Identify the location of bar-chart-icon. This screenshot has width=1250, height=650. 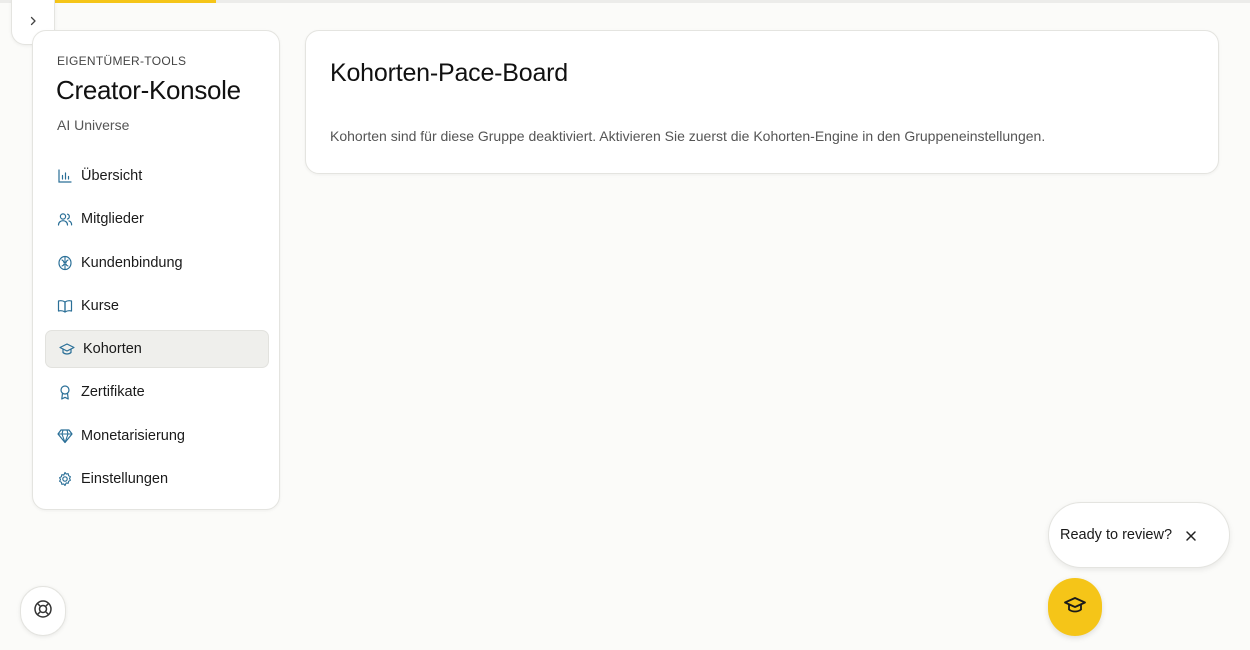
(64, 176).